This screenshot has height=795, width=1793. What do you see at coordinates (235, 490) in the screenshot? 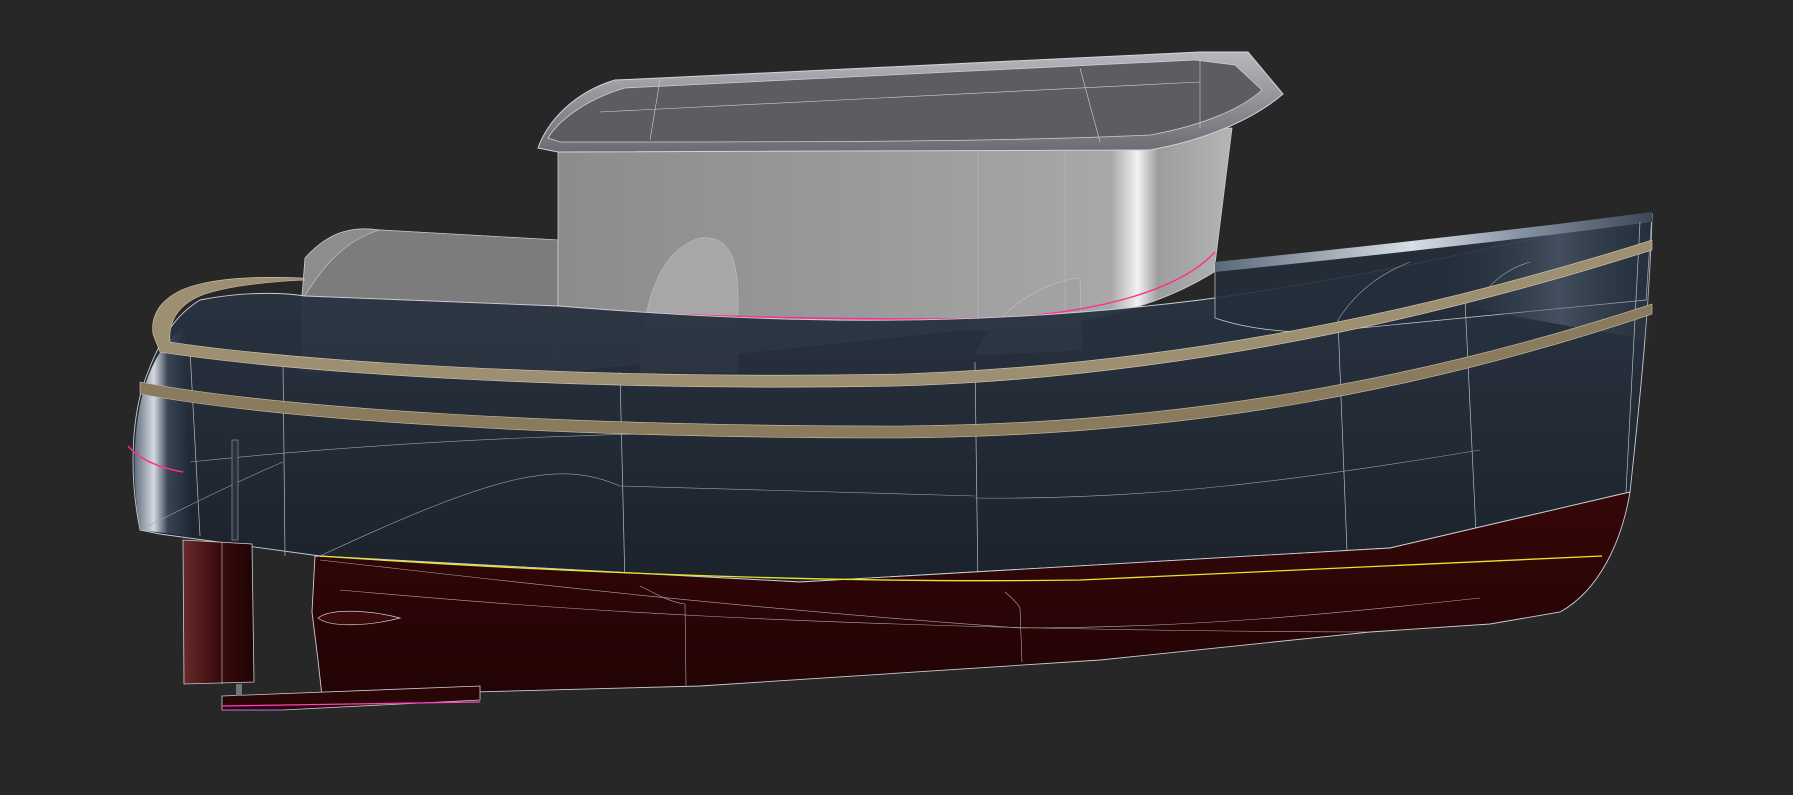
I see `rudder-stock` at bounding box center [235, 490].